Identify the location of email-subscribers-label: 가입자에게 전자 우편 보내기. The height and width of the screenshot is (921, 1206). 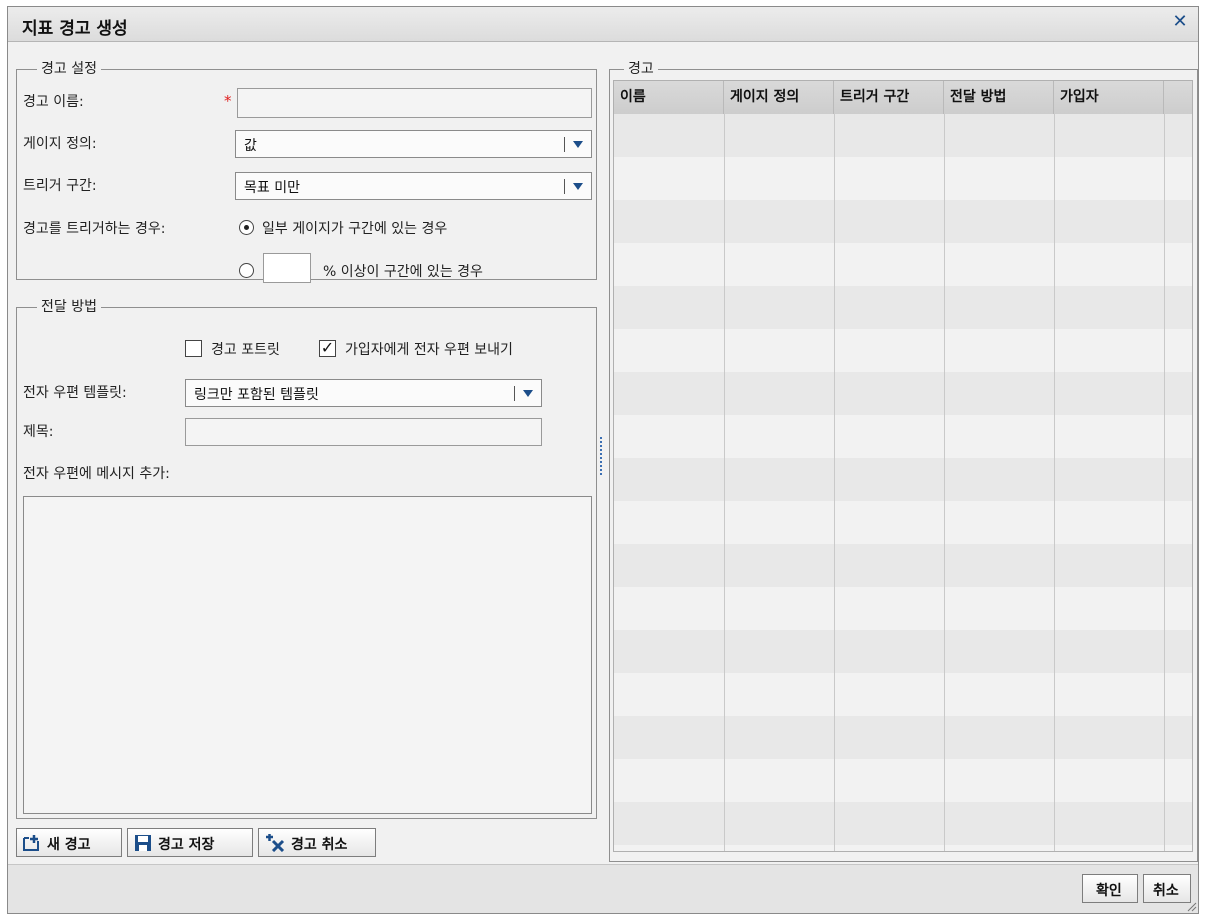
(429, 350).